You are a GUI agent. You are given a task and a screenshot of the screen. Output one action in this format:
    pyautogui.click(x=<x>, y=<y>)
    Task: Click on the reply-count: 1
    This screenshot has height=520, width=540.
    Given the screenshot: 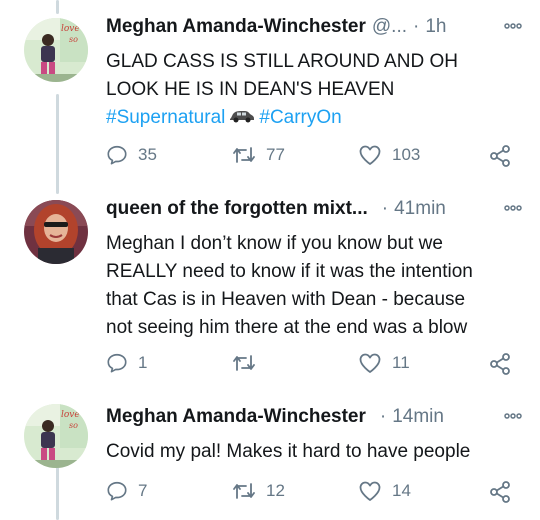 What is the action you would take?
    pyautogui.click(x=143, y=362)
    